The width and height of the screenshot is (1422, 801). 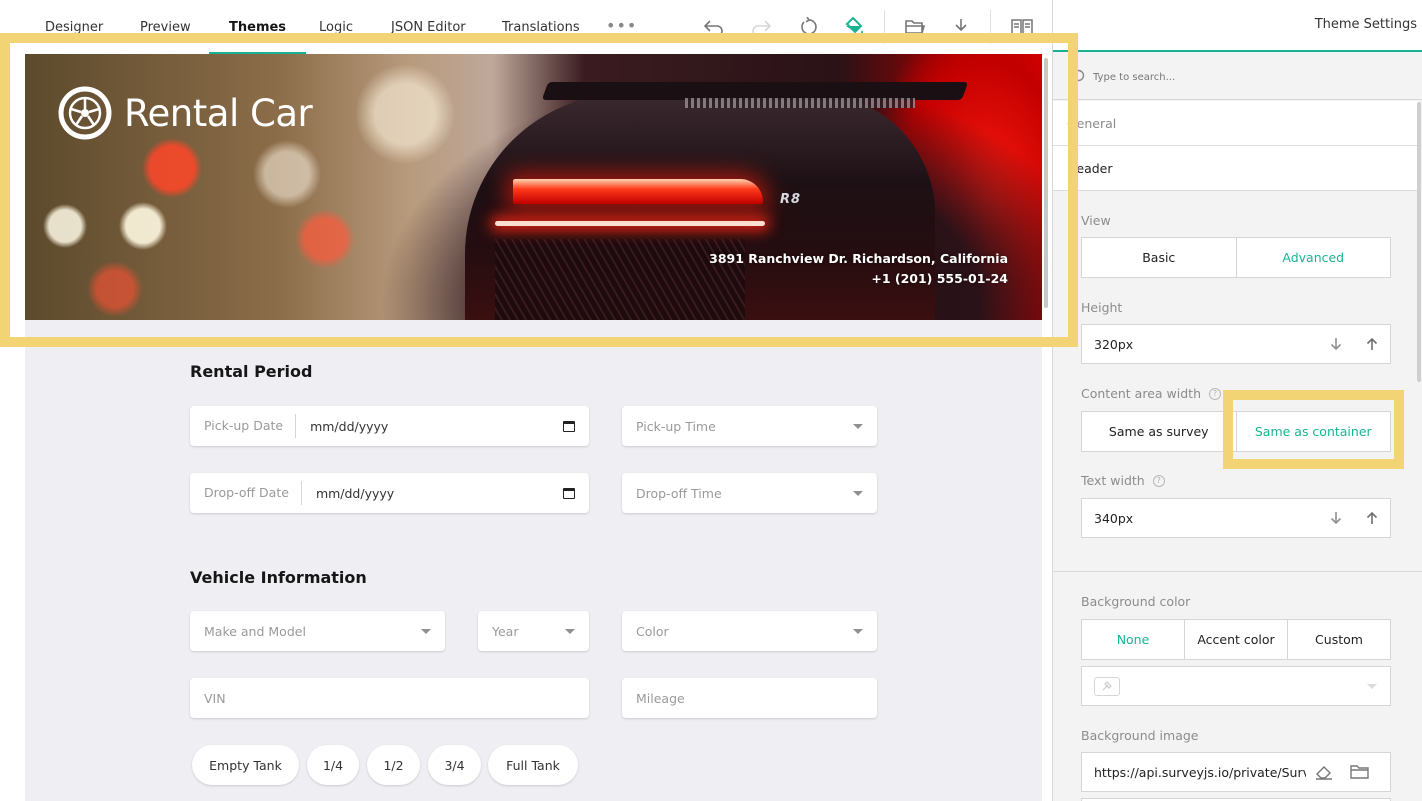 What do you see at coordinates (1224, 686) in the screenshot?
I see `color-swatch` at bounding box center [1224, 686].